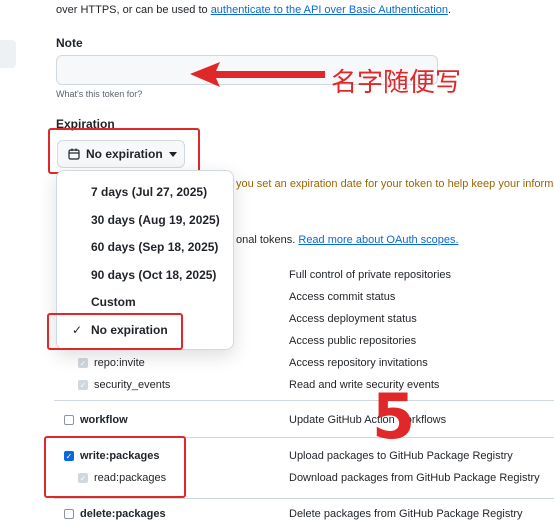  I want to click on highlight-no-expiration-box, so click(115, 331).